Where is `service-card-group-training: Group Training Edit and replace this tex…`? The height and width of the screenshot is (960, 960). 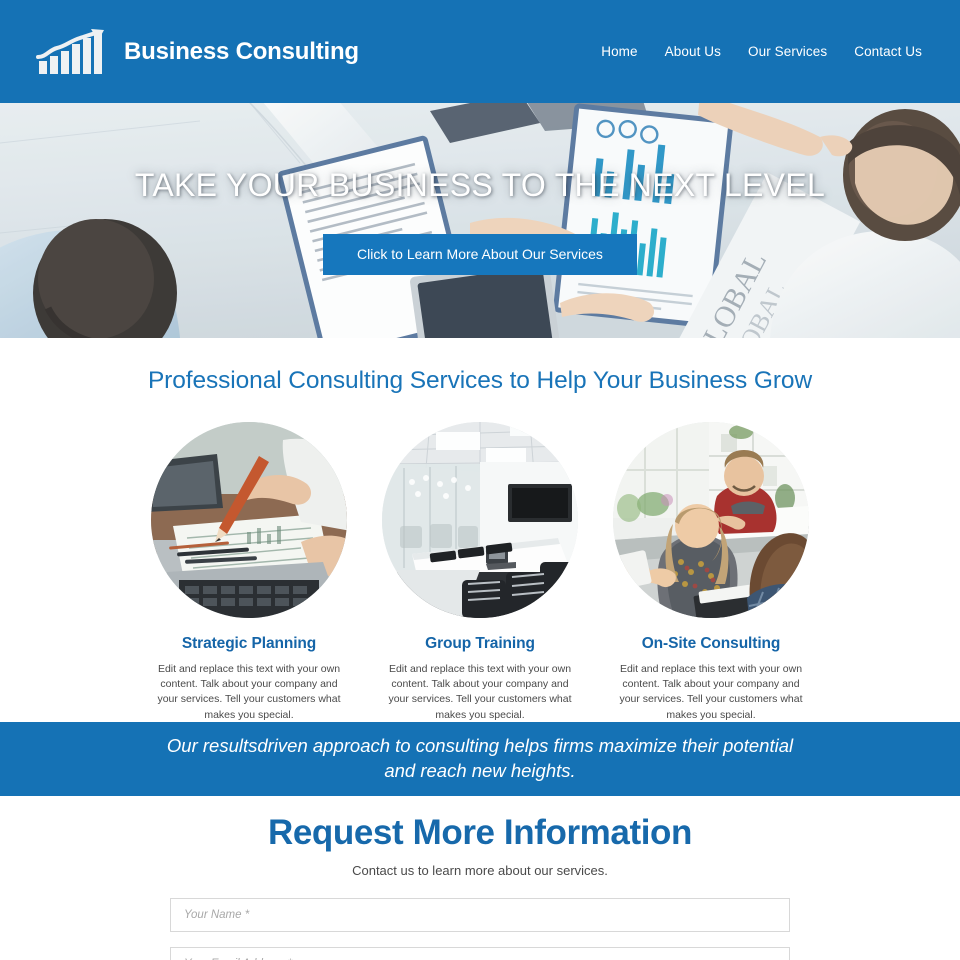
service-card-group-training: Group Training Edit and replace this tex… is located at coordinates (480, 572).